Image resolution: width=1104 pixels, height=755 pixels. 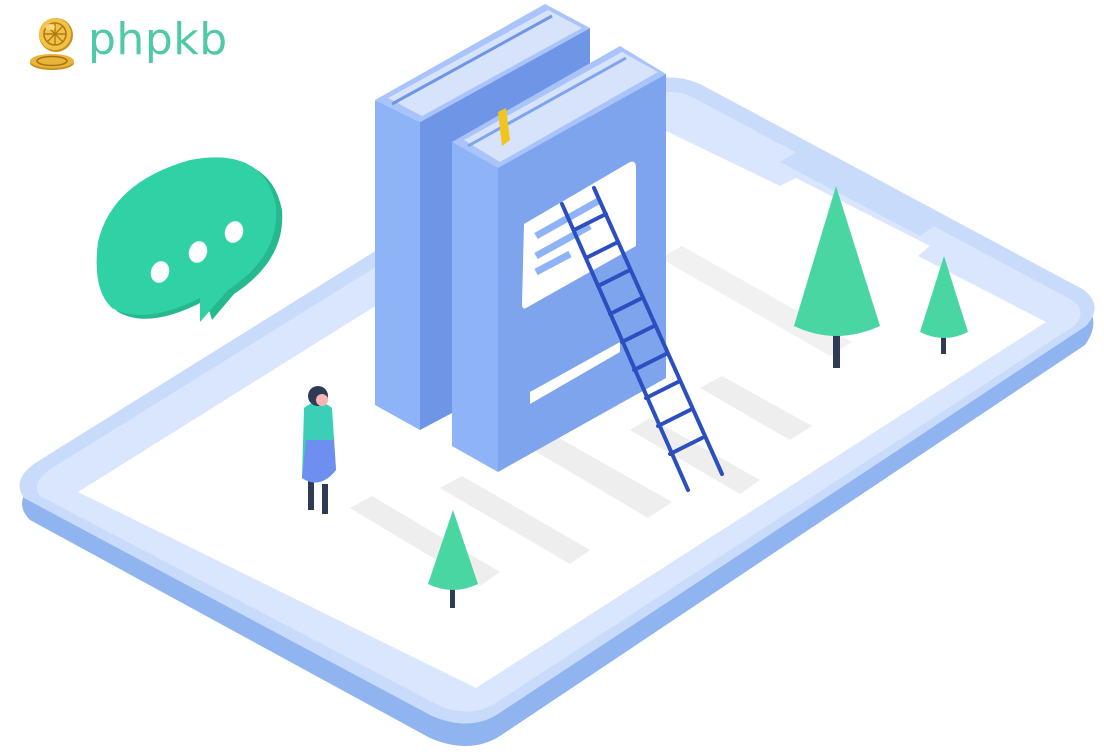 What do you see at coordinates (189, 239) in the screenshot?
I see `chat-bubble-icon` at bounding box center [189, 239].